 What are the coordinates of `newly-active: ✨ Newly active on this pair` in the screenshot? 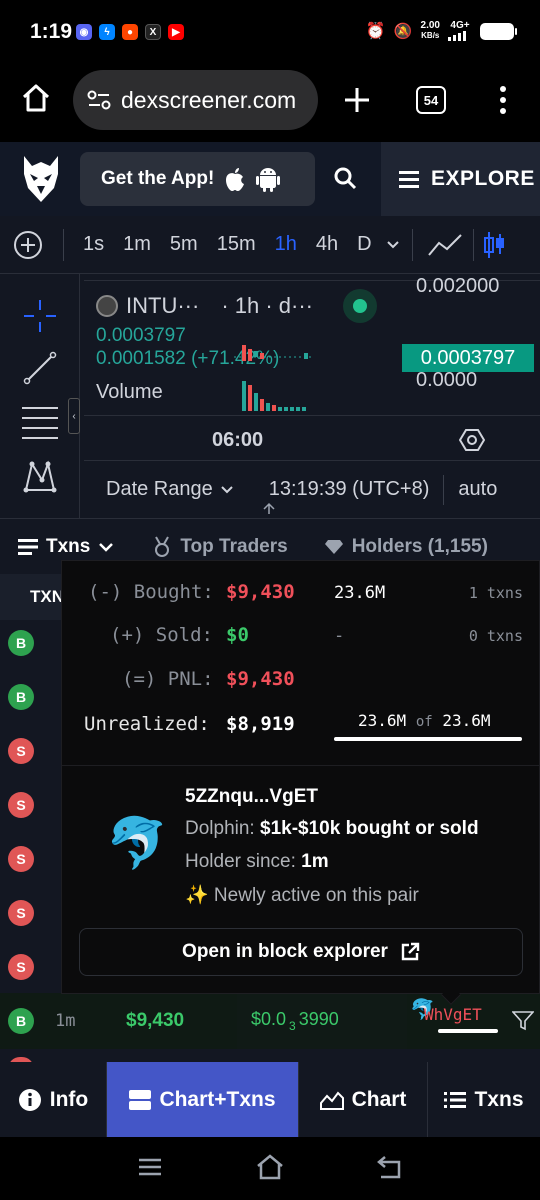 It's located at (302, 895).